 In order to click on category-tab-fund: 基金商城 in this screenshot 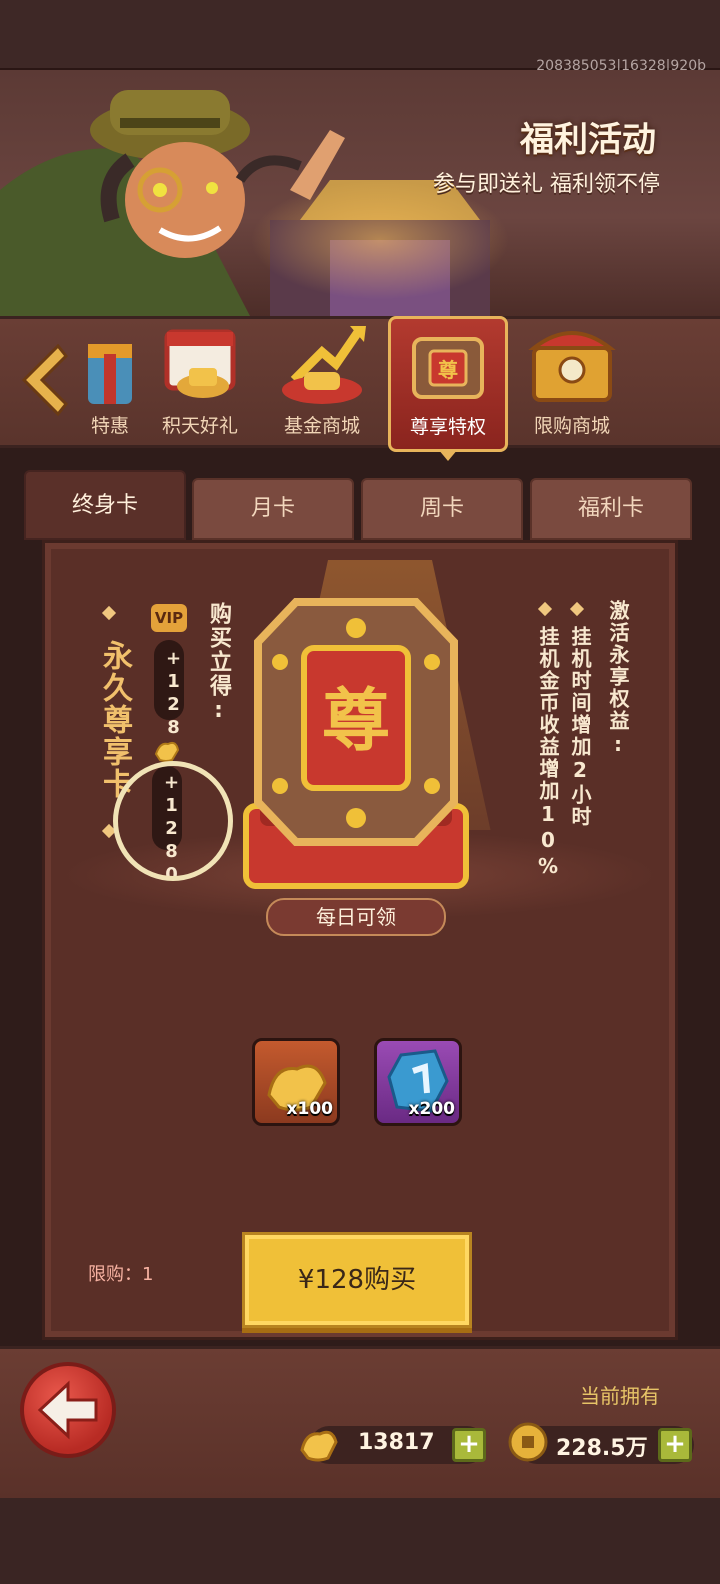, I will do `click(322, 382)`.